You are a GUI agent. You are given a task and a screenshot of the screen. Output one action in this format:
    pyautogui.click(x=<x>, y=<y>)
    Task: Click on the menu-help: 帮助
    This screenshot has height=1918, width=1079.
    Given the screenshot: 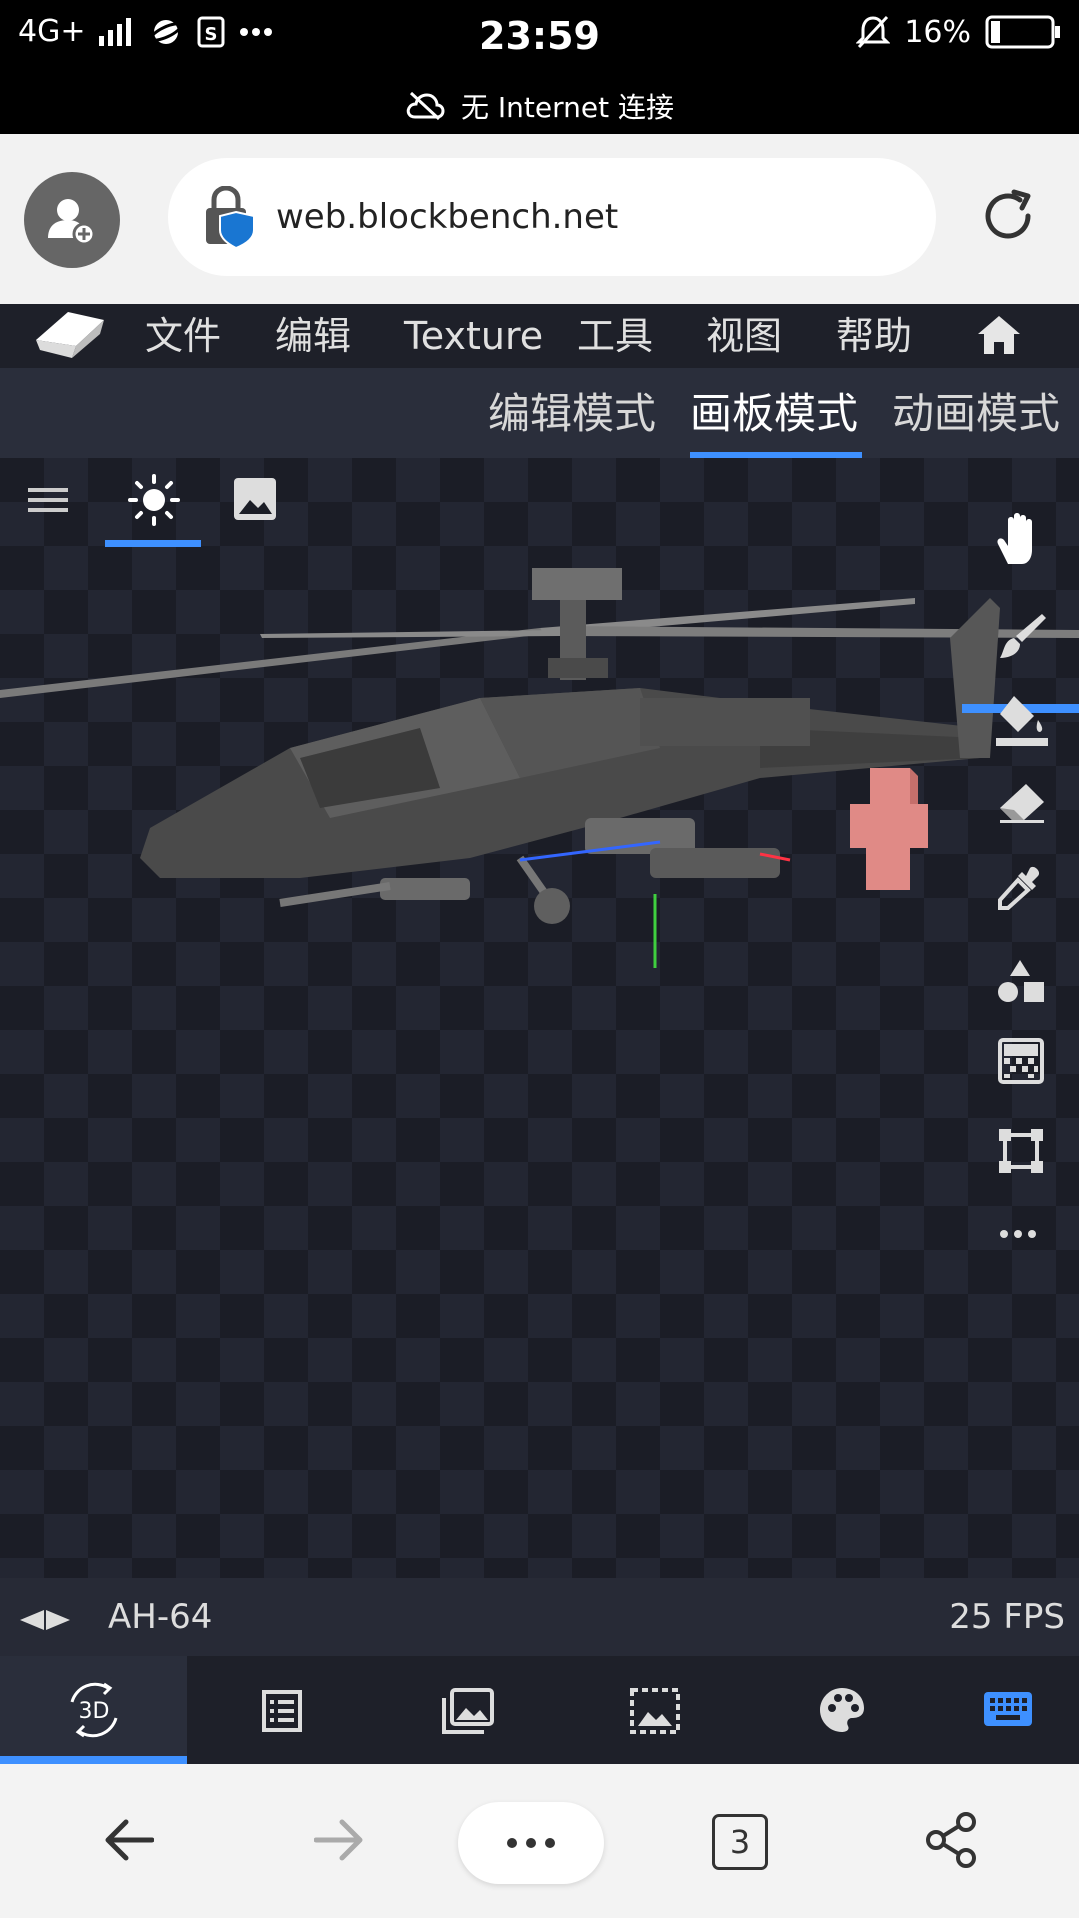 What is the action you would take?
    pyautogui.click(x=874, y=336)
    